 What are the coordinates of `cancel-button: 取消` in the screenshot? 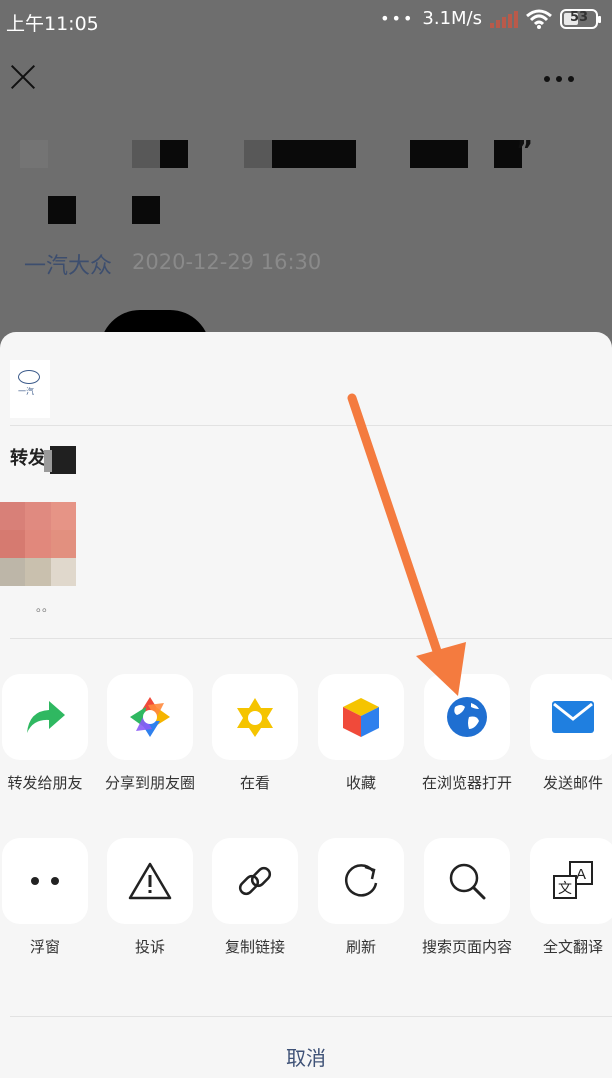 It's located at (306, 1056).